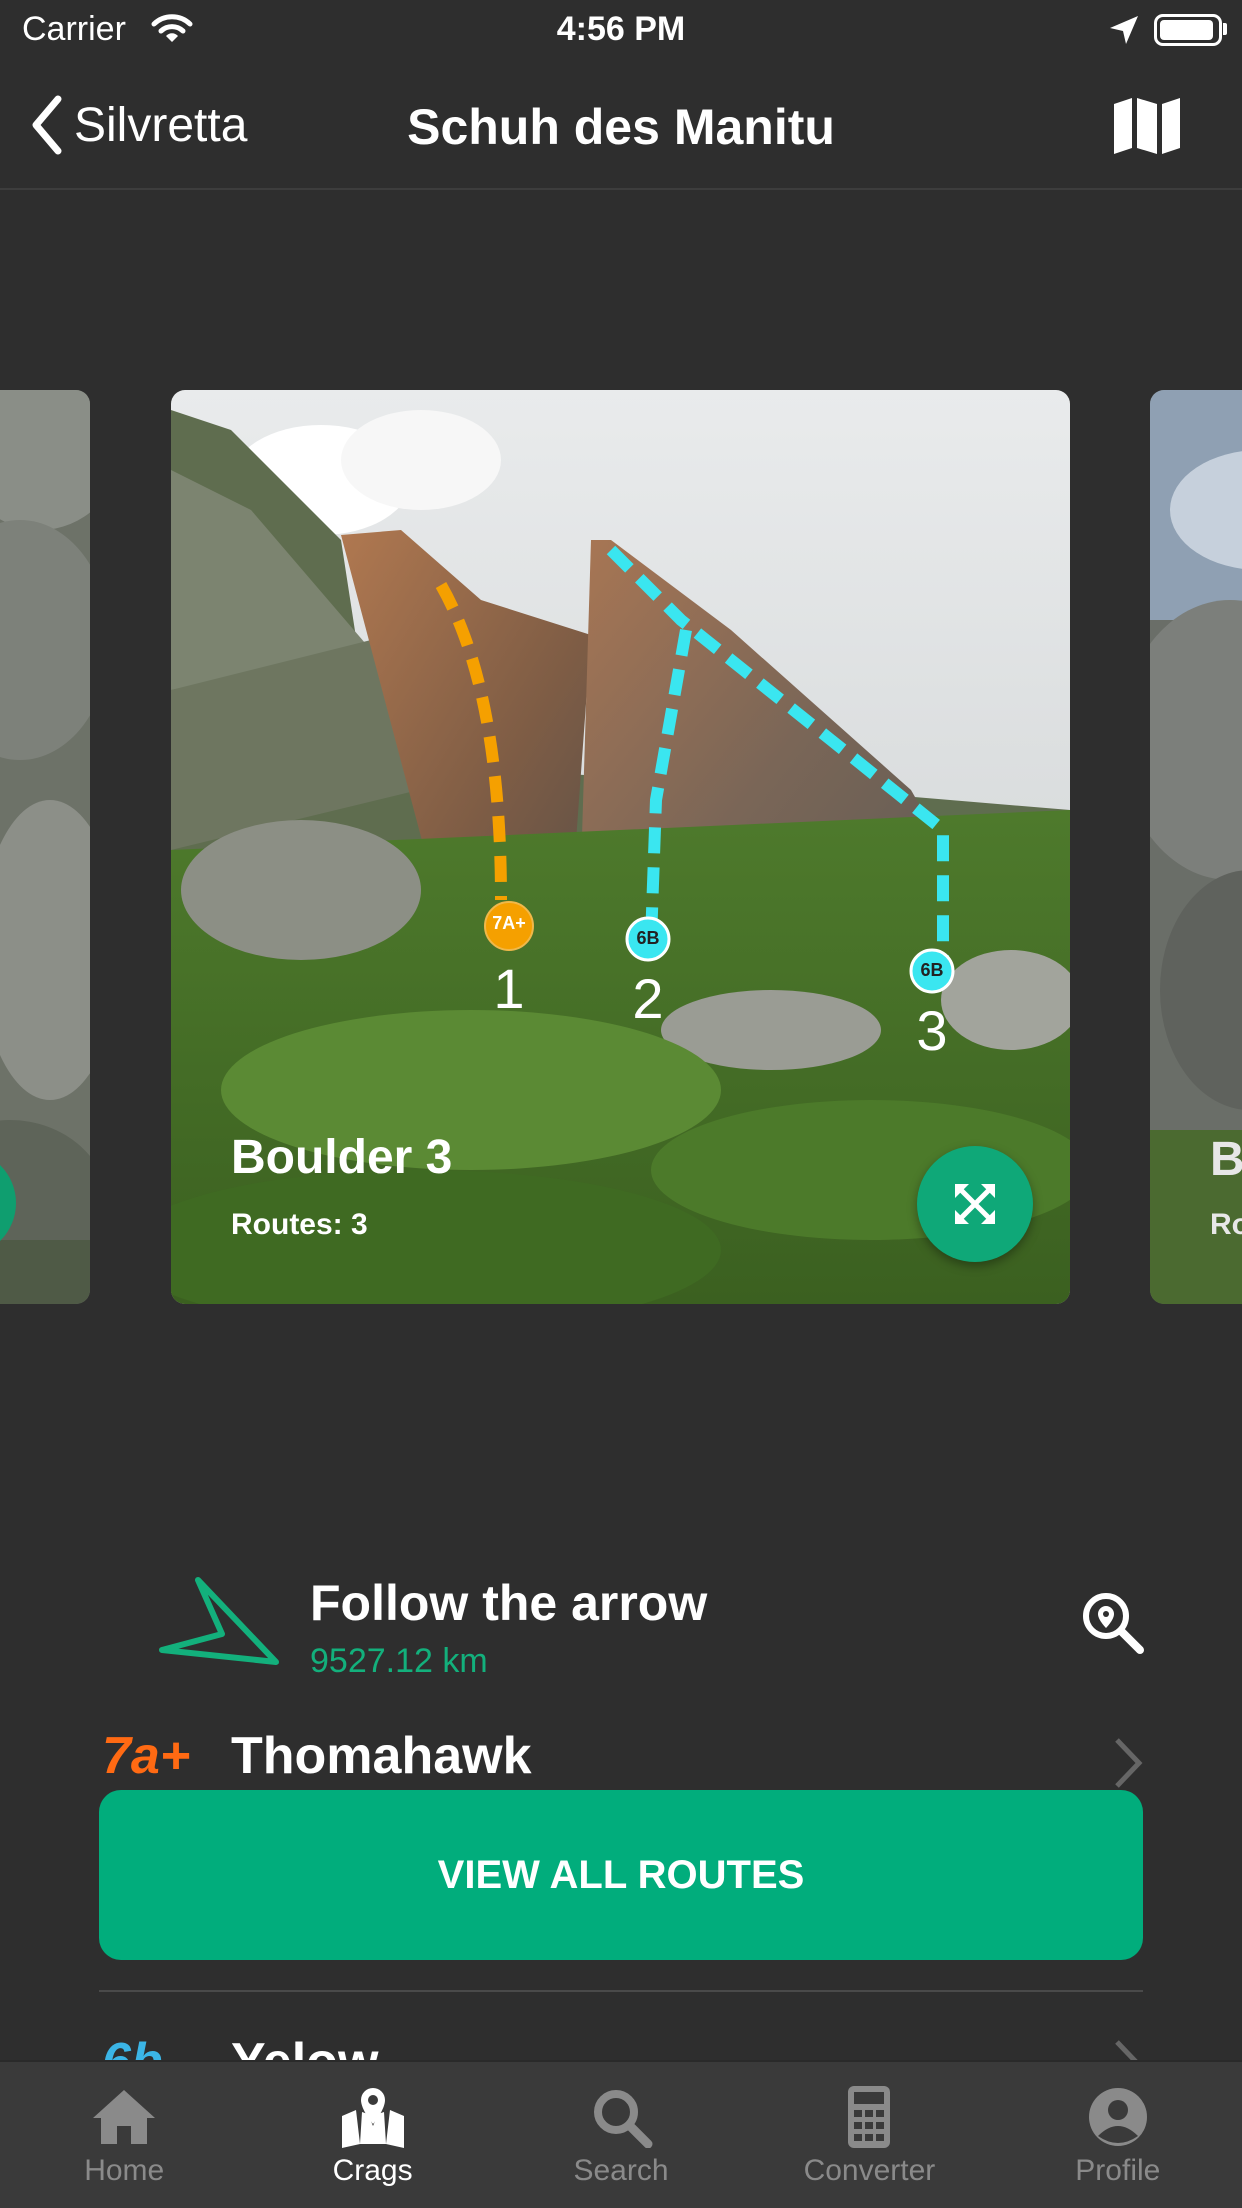 The width and height of the screenshot is (1242, 2208). Describe the element at coordinates (869, 2117) in the screenshot. I see `calculator-icon` at that location.